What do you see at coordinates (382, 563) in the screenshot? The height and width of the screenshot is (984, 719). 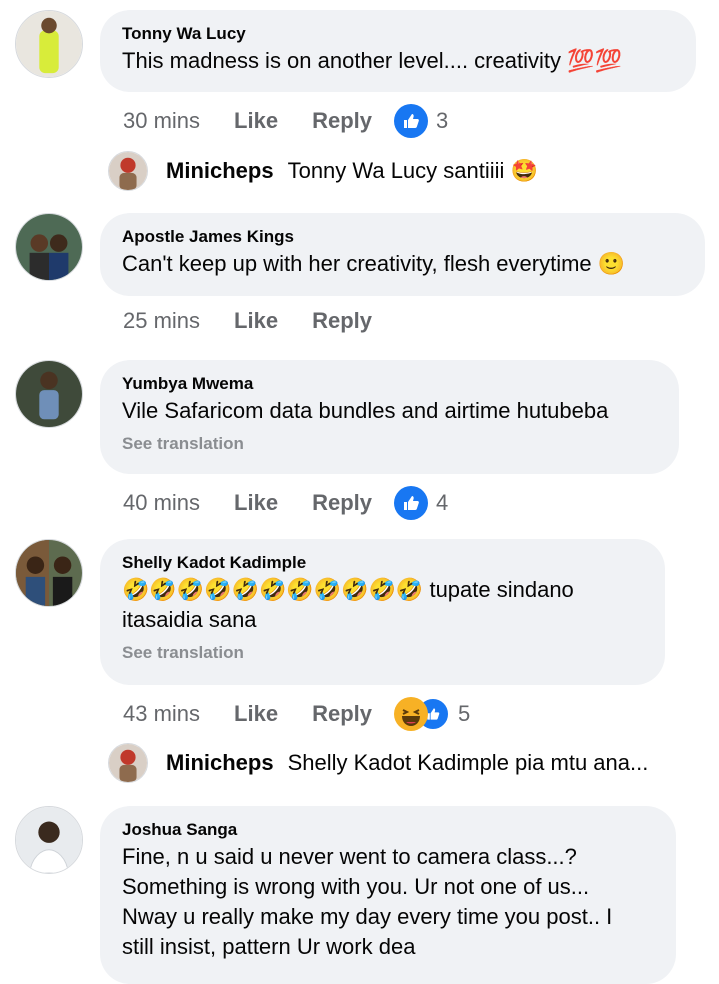 I see `commenter-name: Shelly Kadot Kadimple` at bounding box center [382, 563].